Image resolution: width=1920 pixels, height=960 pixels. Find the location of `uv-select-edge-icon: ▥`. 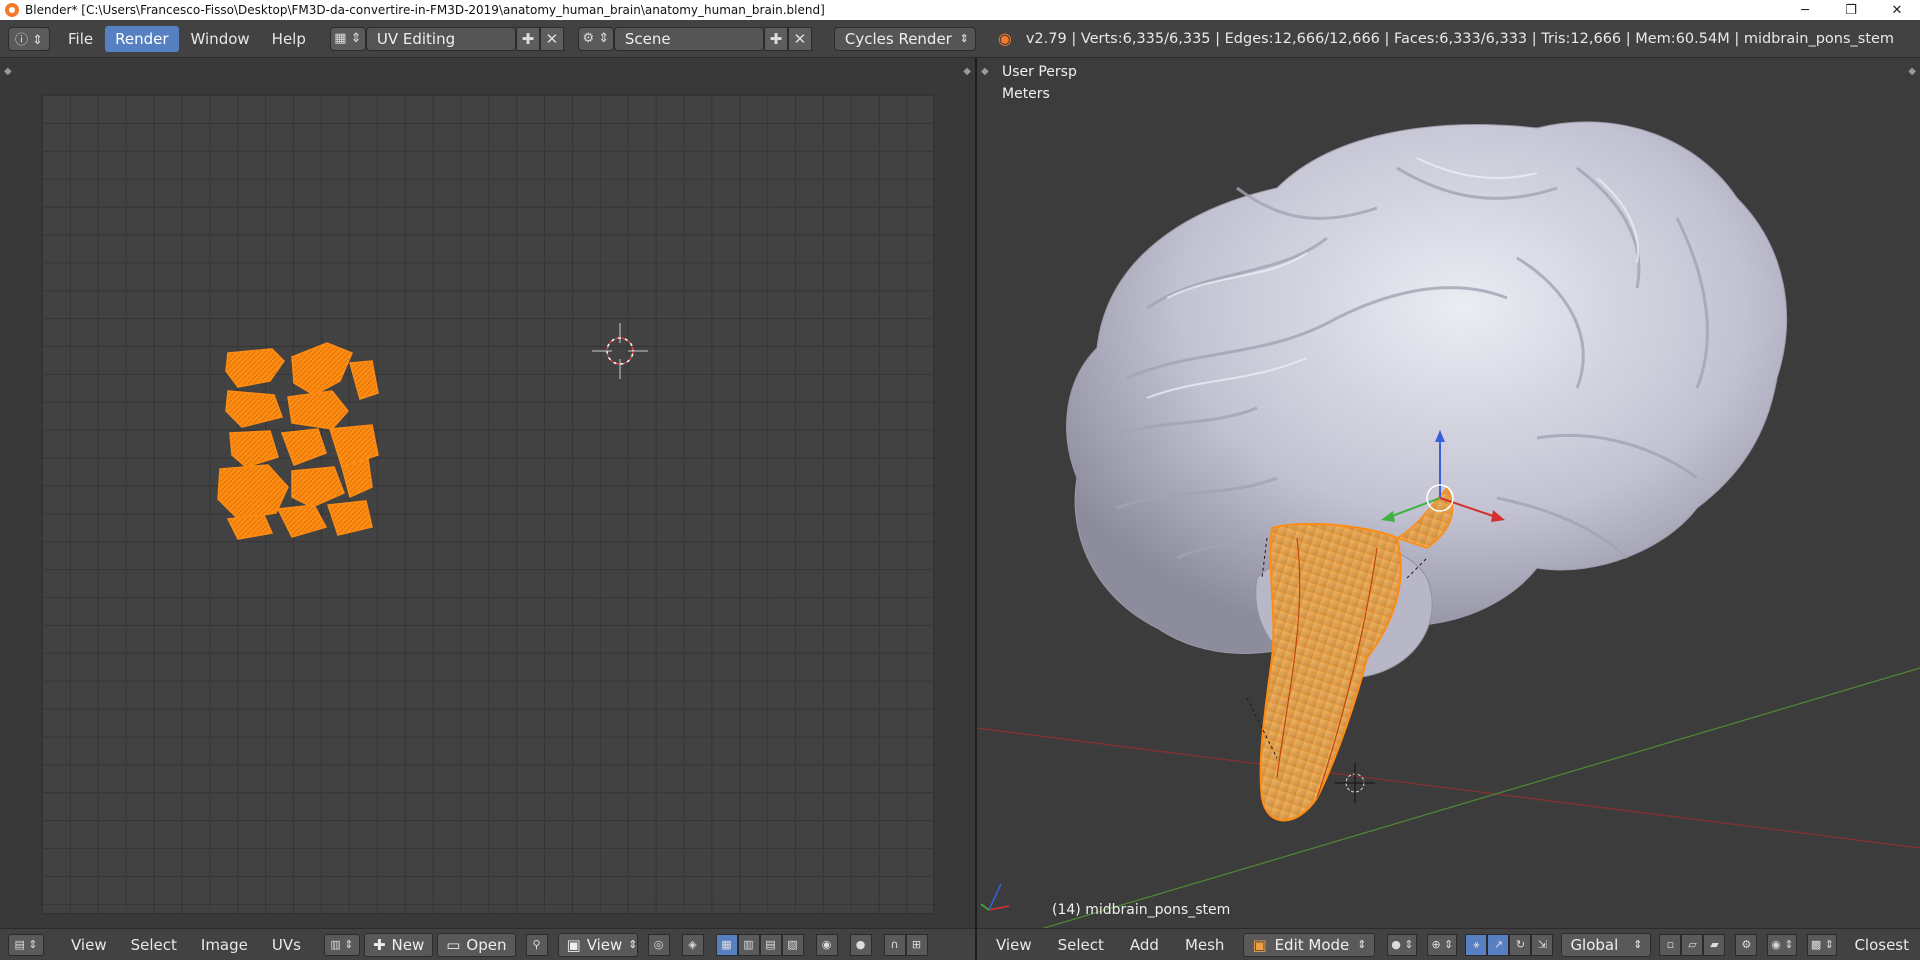

uv-select-edge-icon: ▥ is located at coordinates (748, 944).